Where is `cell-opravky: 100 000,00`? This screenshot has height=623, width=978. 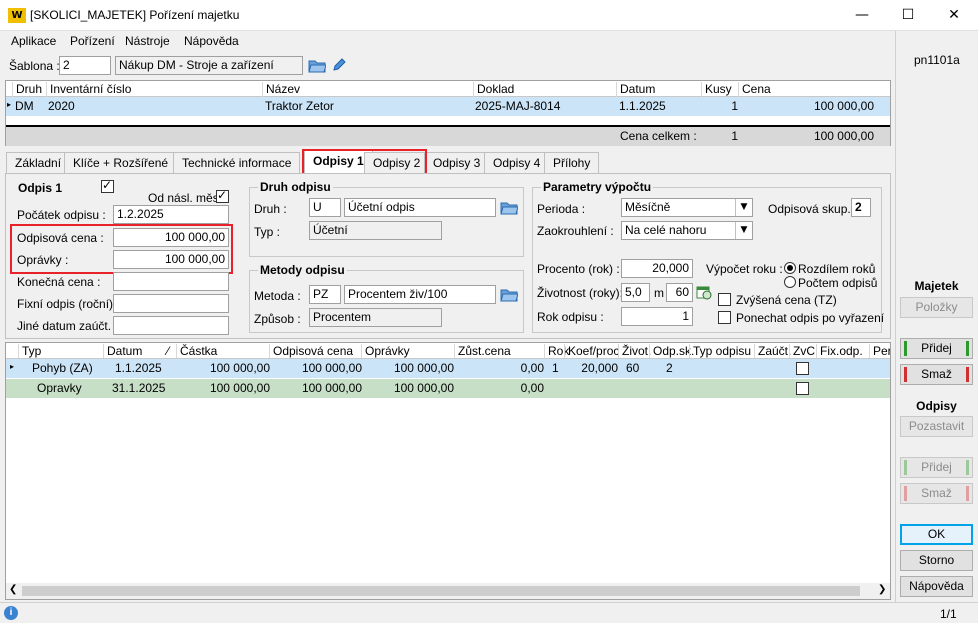
cell-opravky: 100 000,00 is located at coordinates (423, 368).